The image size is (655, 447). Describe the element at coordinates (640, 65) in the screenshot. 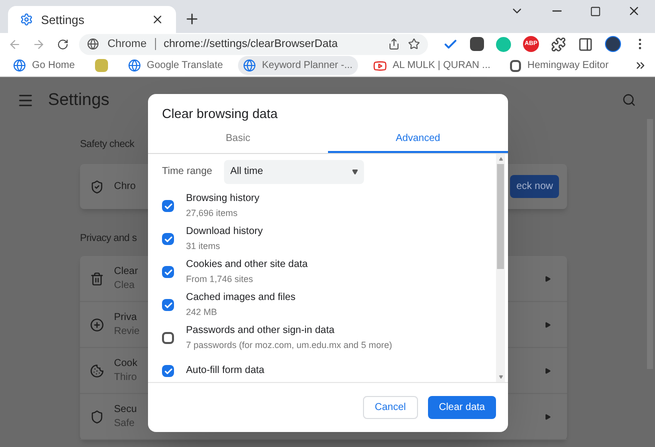

I see `more-bookmarks-icon` at that location.